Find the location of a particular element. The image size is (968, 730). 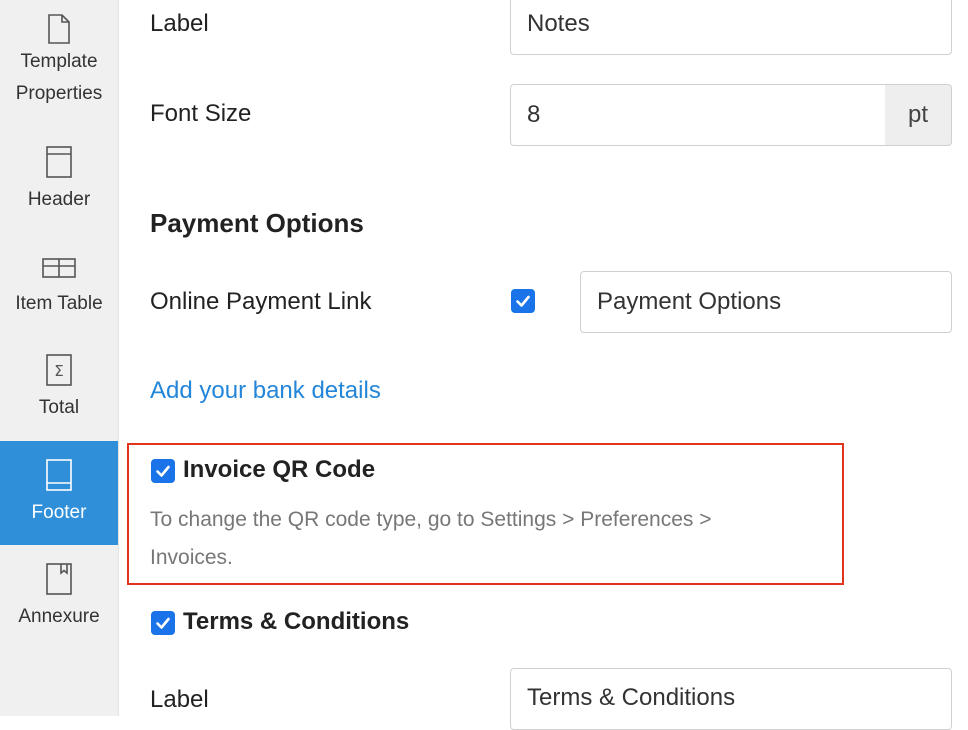

font-size-label: Font Size is located at coordinates (201, 113).